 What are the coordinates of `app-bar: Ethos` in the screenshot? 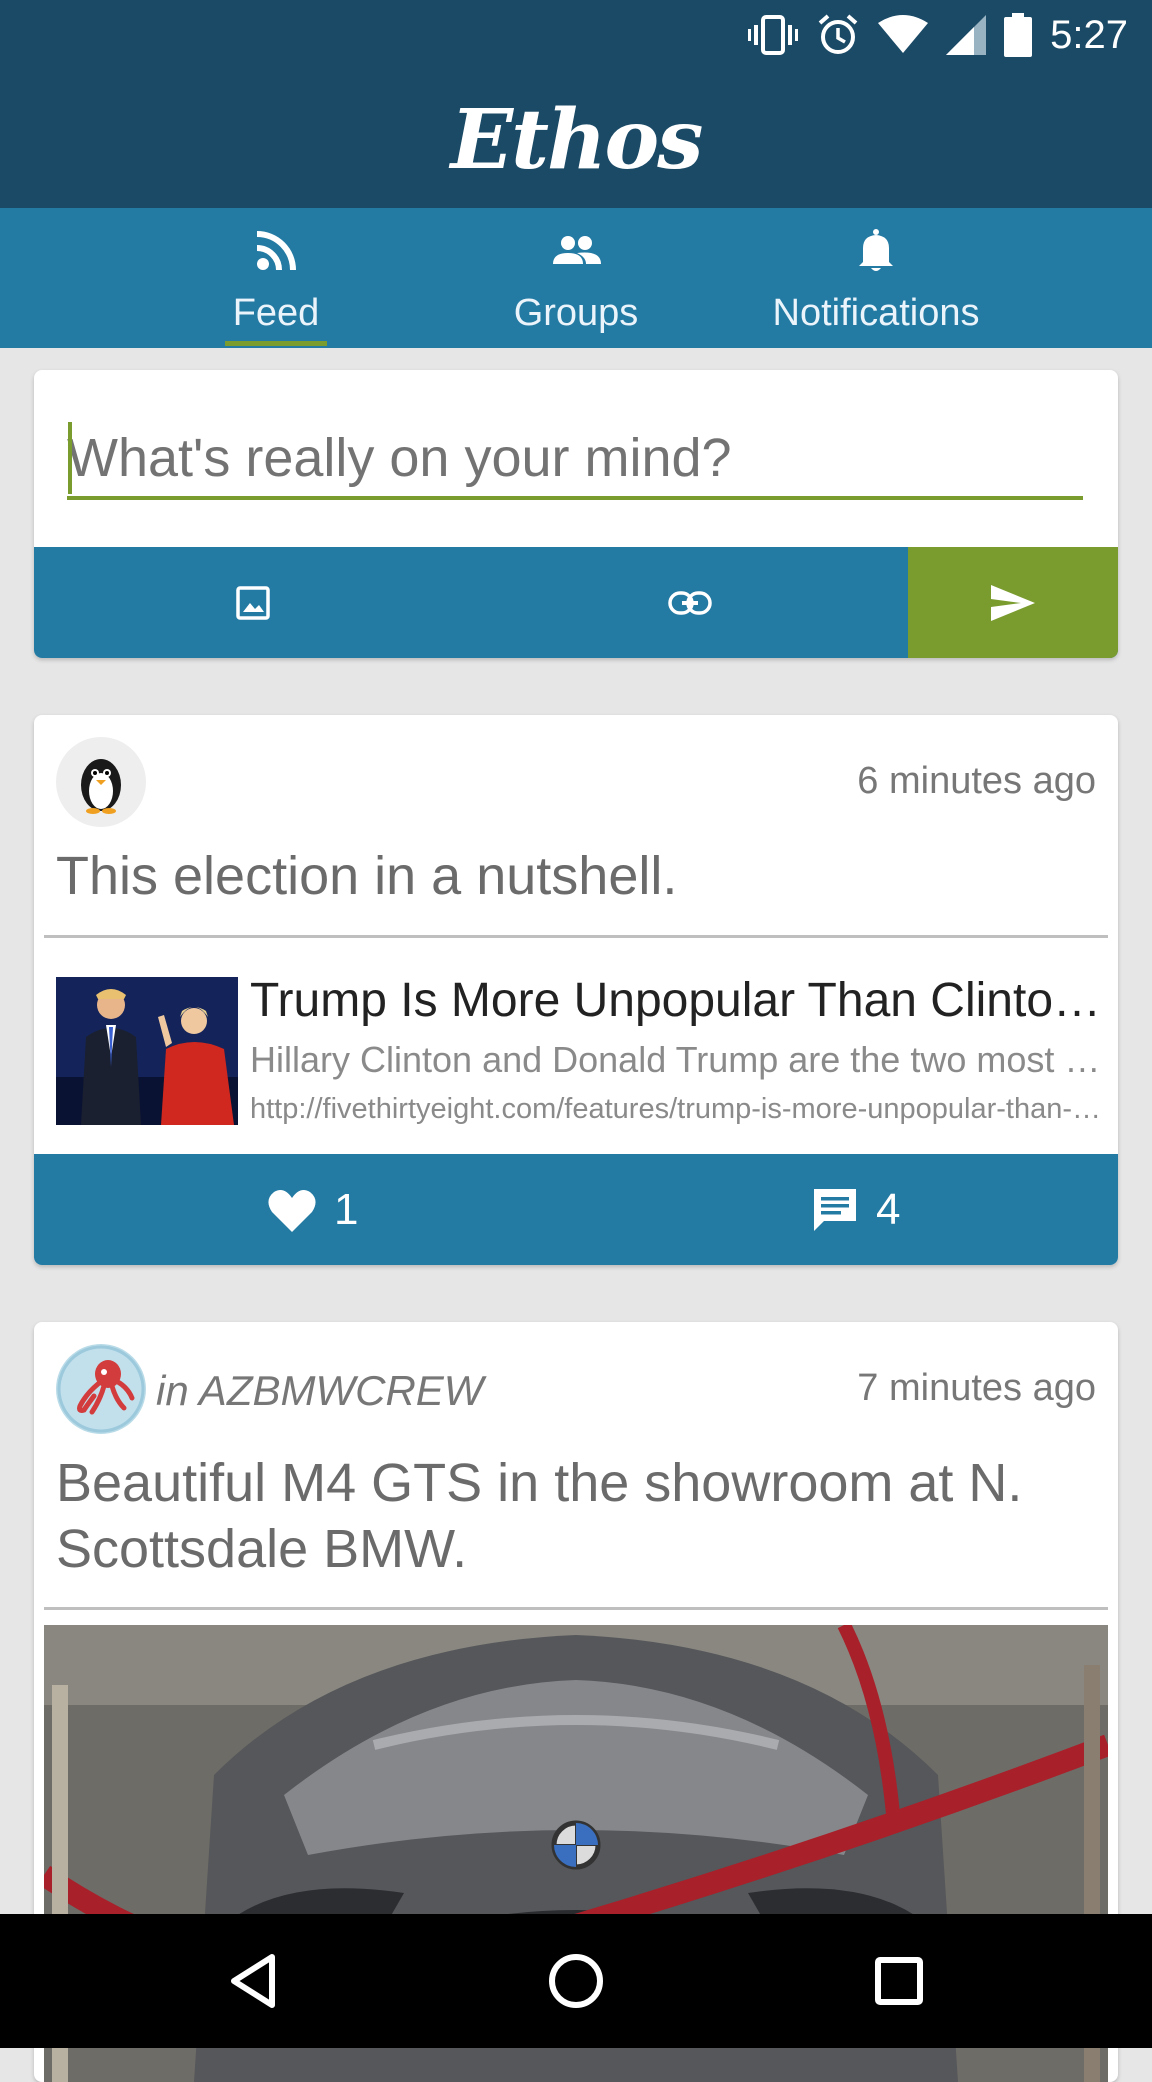 It's located at (576, 139).